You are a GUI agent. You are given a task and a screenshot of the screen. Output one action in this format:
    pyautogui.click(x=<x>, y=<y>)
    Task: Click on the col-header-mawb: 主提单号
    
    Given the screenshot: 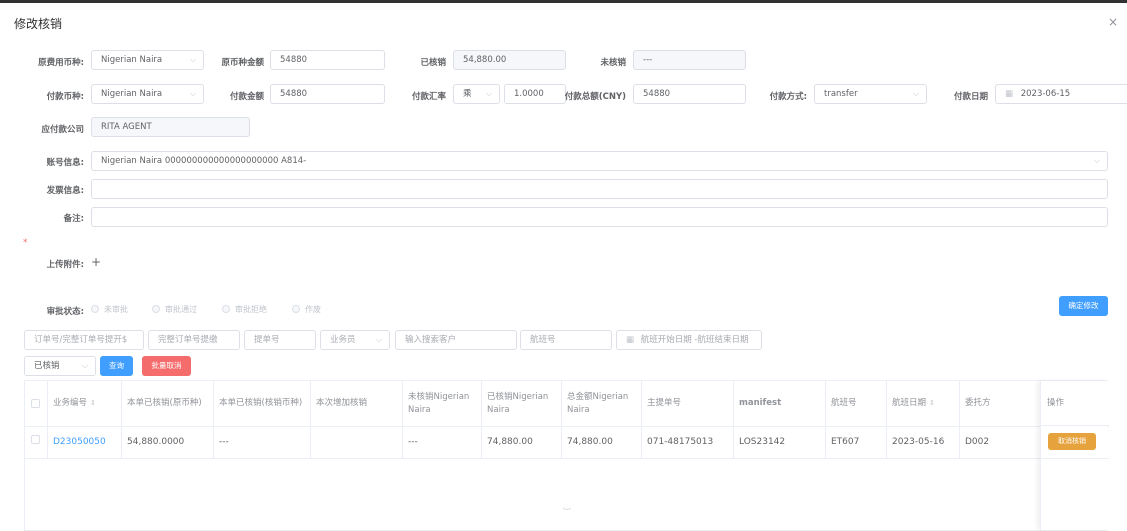 What is the action you would take?
    pyautogui.click(x=664, y=403)
    